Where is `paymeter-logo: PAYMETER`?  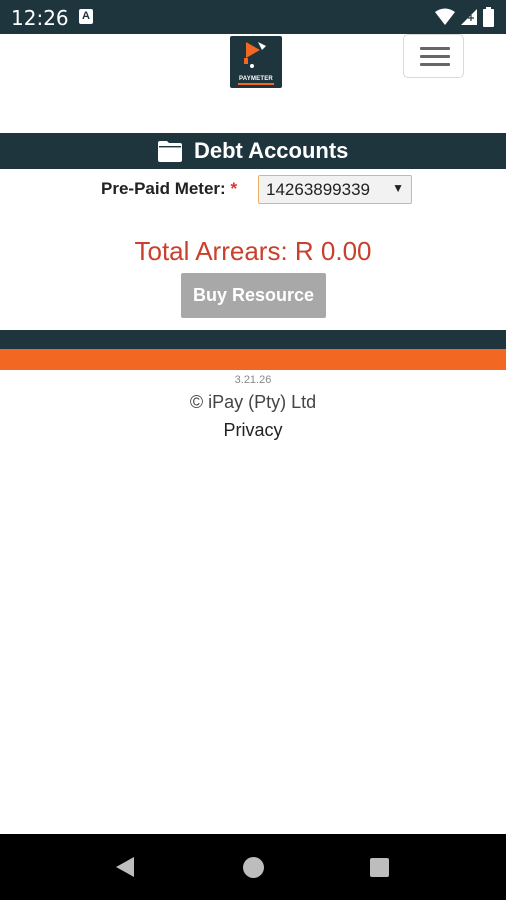
paymeter-logo: PAYMETER is located at coordinates (256, 62).